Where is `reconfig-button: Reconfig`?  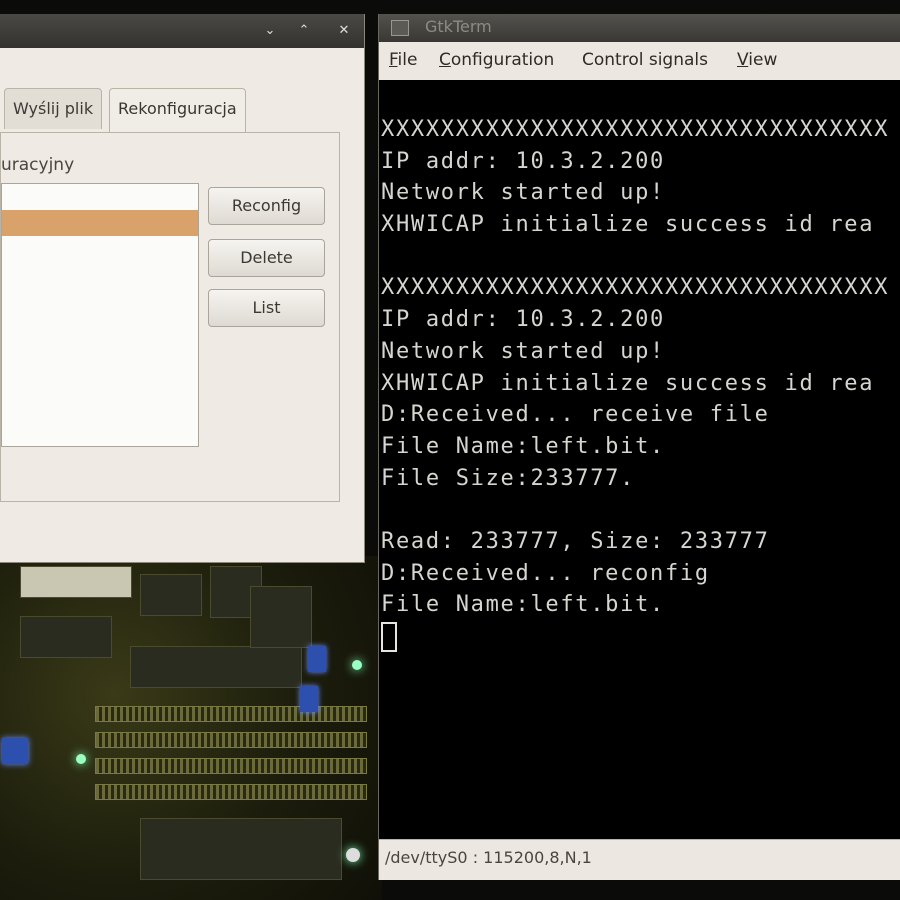
reconfig-button: Reconfig is located at coordinates (266, 206).